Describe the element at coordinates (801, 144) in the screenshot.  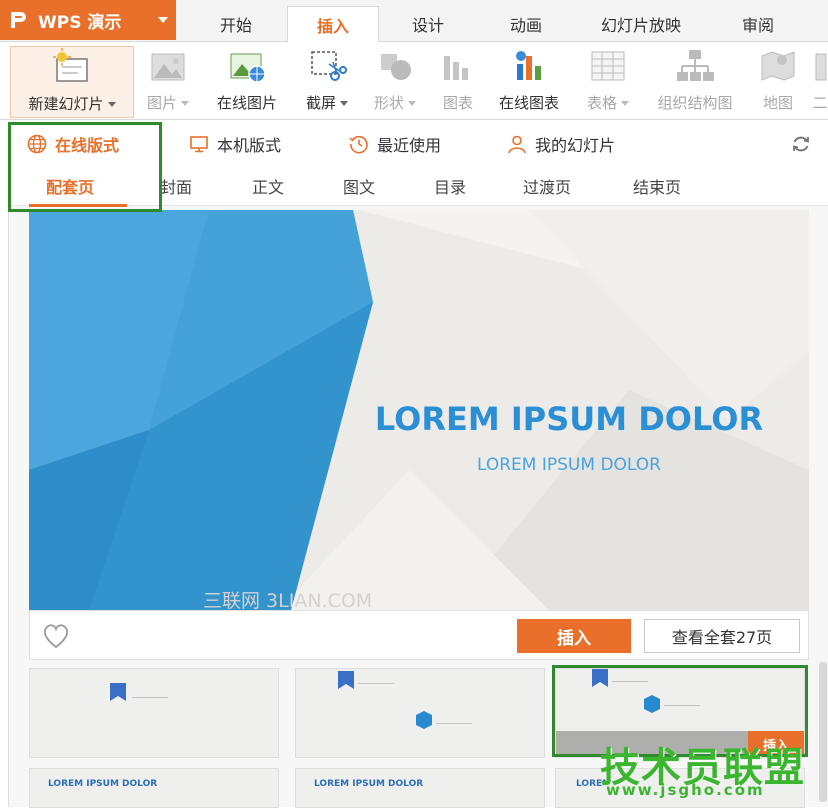
I see `refresh-icon` at that location.